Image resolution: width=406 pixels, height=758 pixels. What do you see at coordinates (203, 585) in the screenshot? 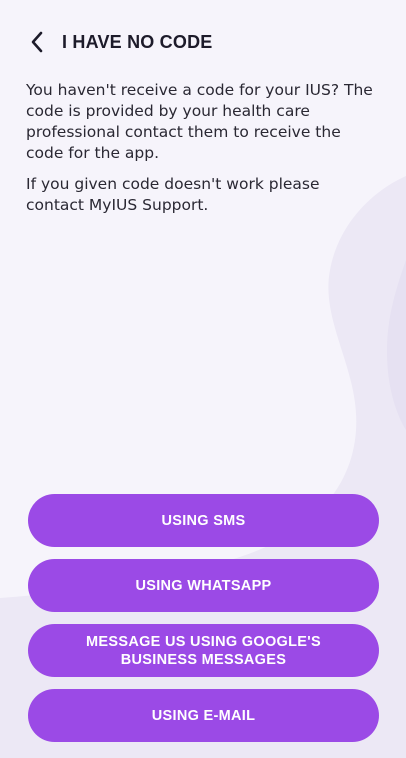
I see `whatsapp-button: USING WHATSAPP` at bounding box center [203, 585].